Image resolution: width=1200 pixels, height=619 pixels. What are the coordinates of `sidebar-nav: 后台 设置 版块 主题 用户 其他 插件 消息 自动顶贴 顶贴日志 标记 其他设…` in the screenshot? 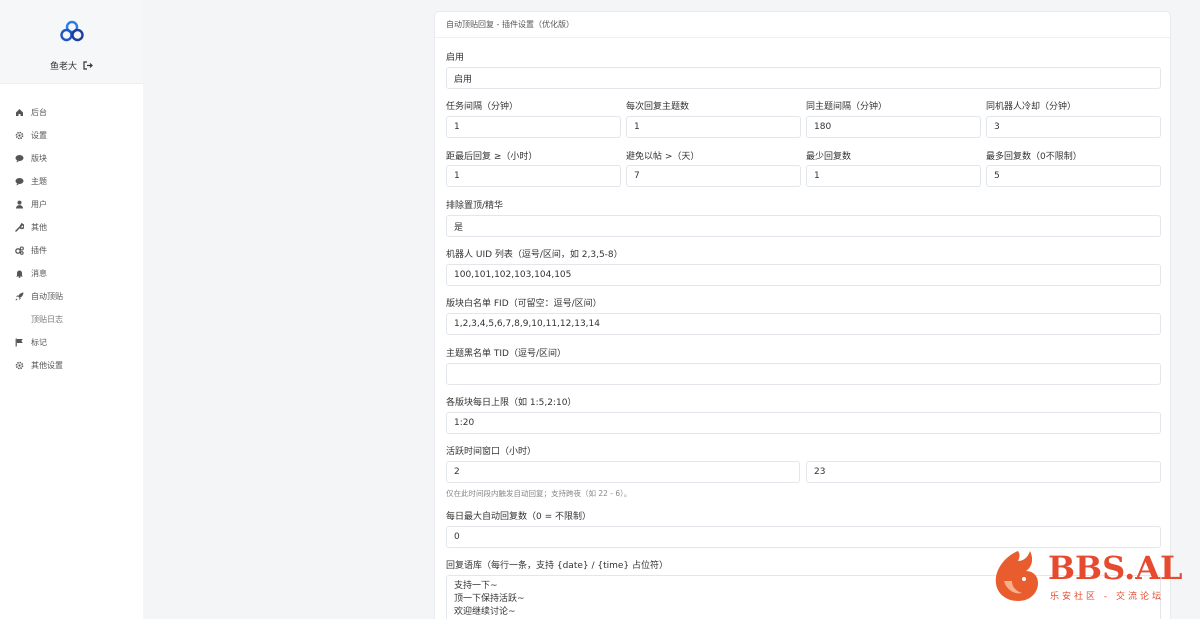 It's located at (71, 230).